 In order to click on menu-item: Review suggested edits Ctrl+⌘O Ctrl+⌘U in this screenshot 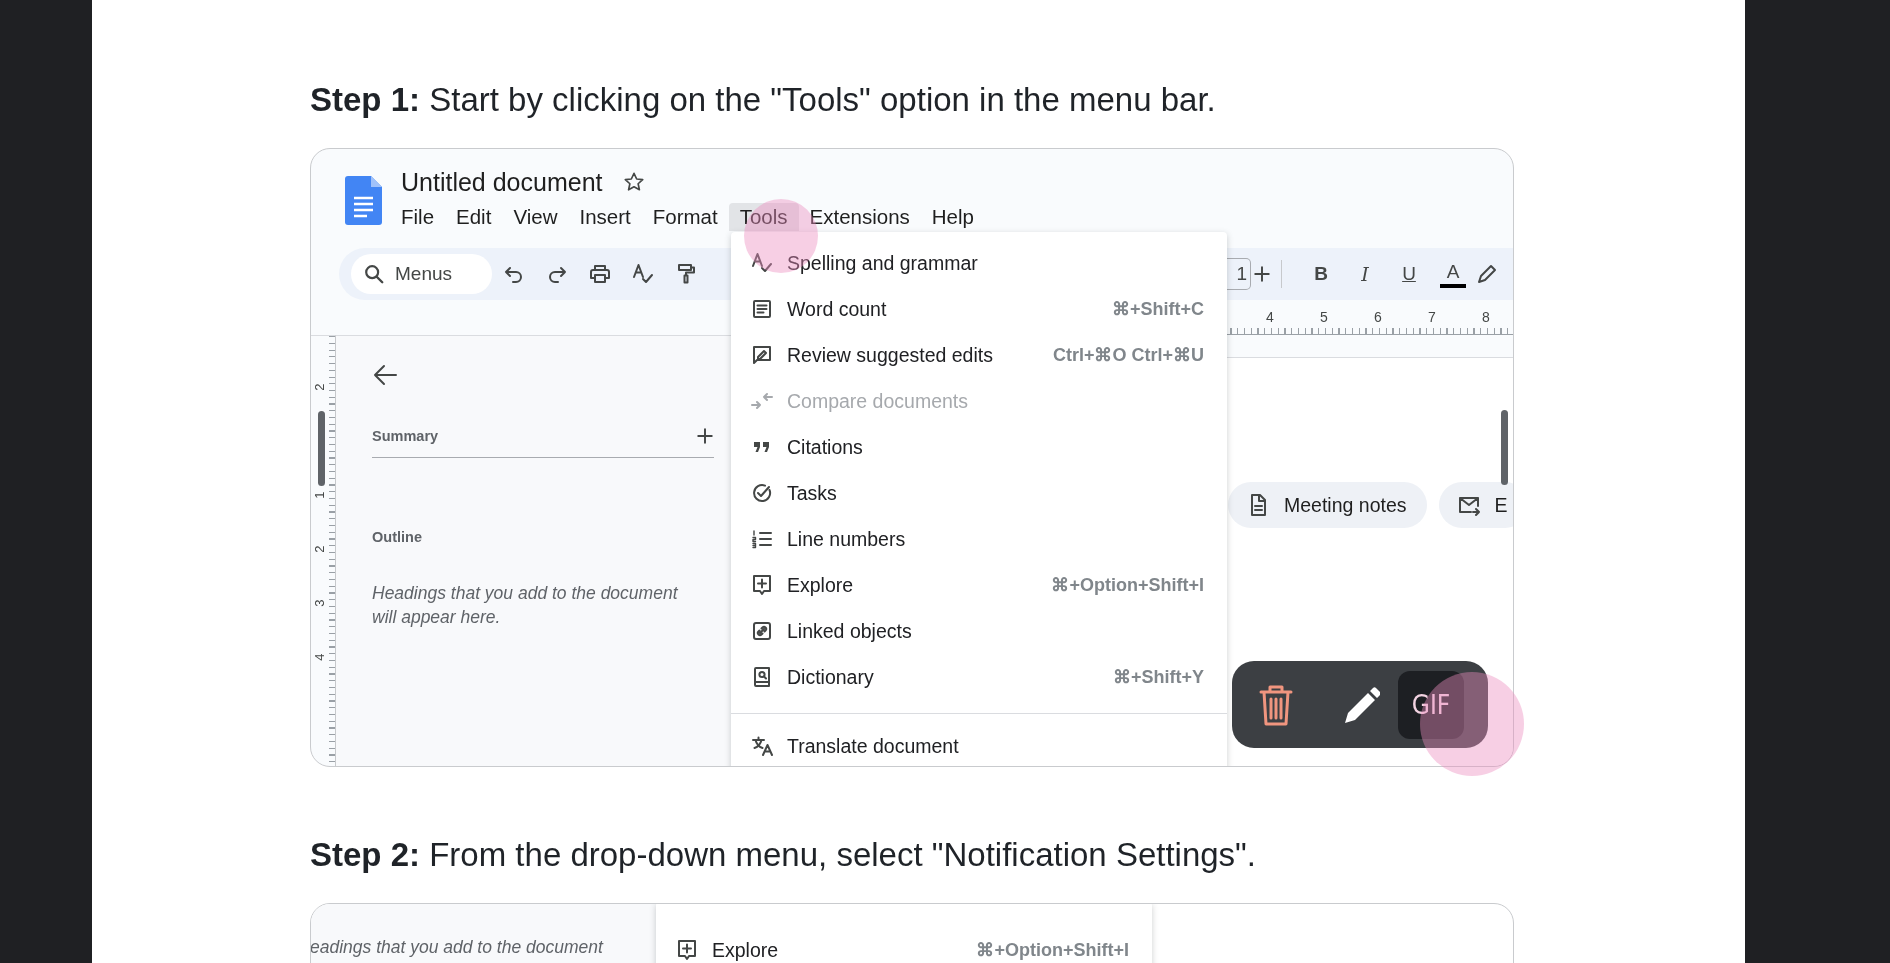, I will do `click(979, 355)`.